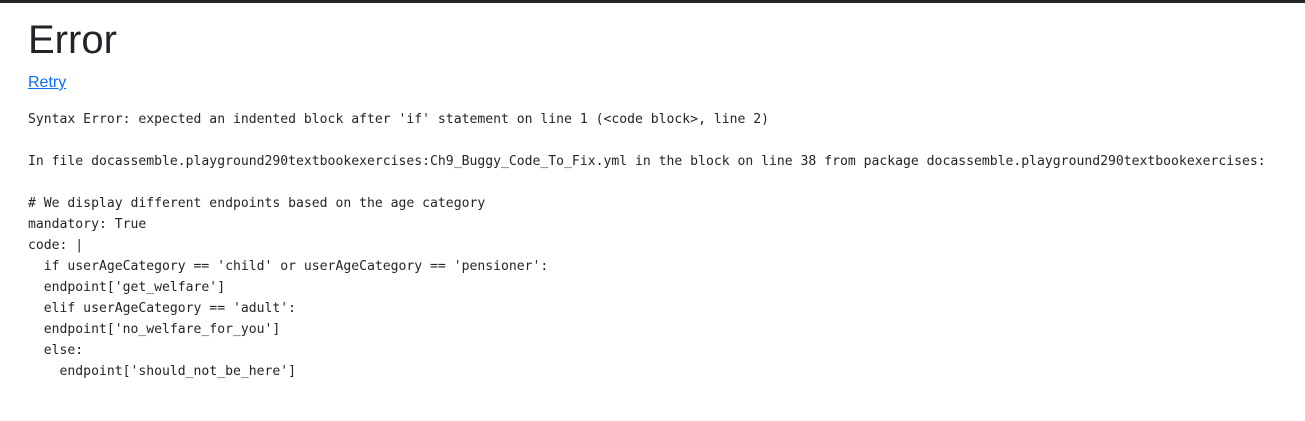 The width and height of the screenshot is (1305, 421). I want to click on code-line: endpoint['should_not_be_here'], so click(162, 371).